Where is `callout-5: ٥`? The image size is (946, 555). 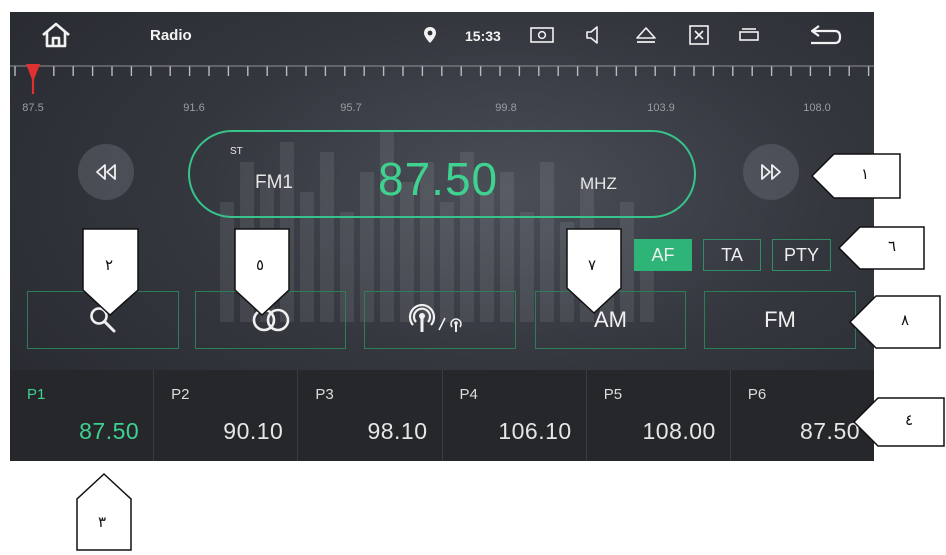 callout-5: ٥ is located at coordinates (262, 272).